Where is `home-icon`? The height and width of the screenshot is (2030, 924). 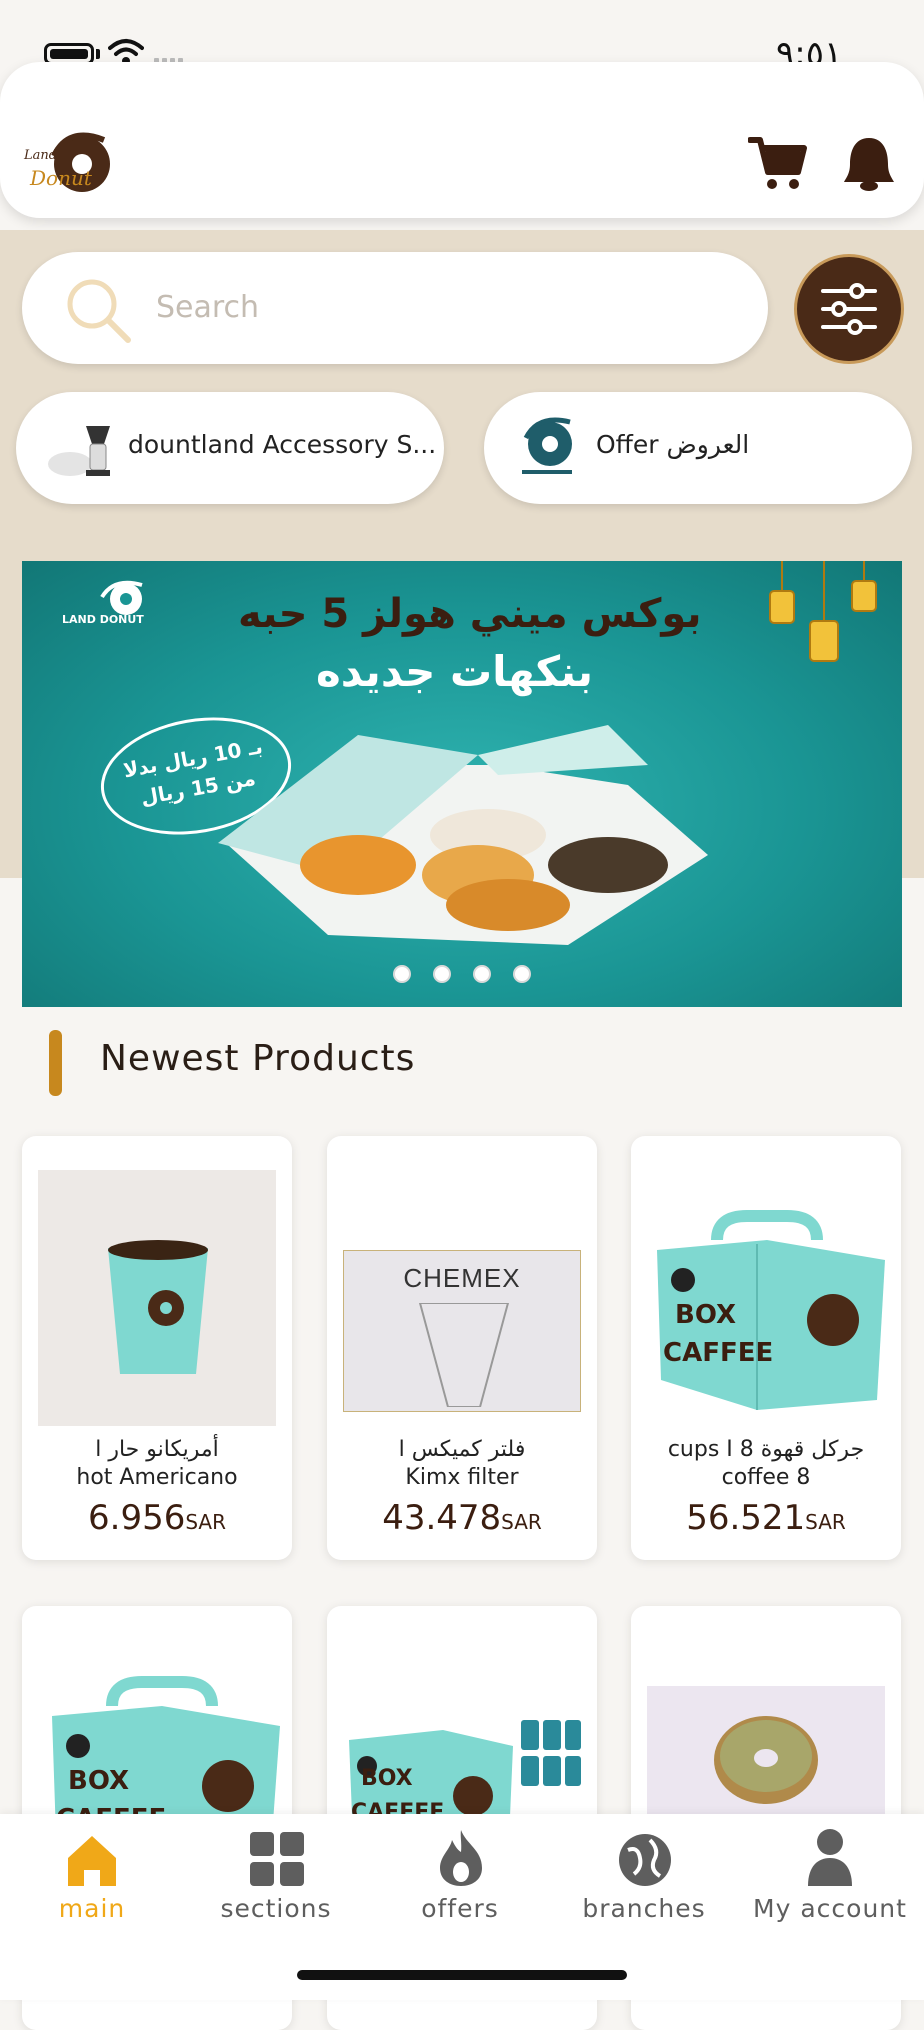
home-icon is located at coordinates (92, 1861).